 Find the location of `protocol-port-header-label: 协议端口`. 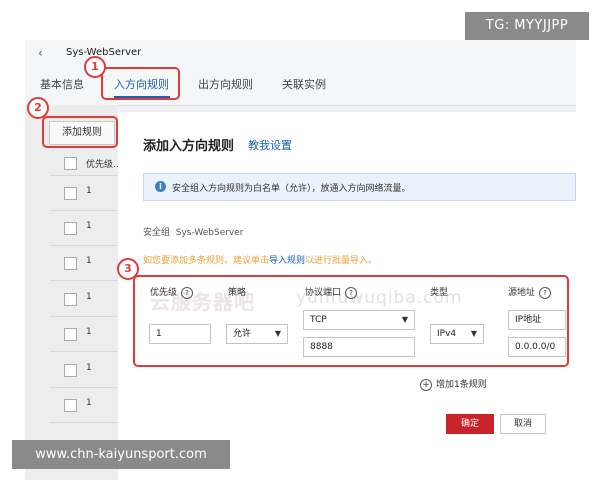

protocol-port-header-label: 协议端口 is located at coordinates (323, 293).